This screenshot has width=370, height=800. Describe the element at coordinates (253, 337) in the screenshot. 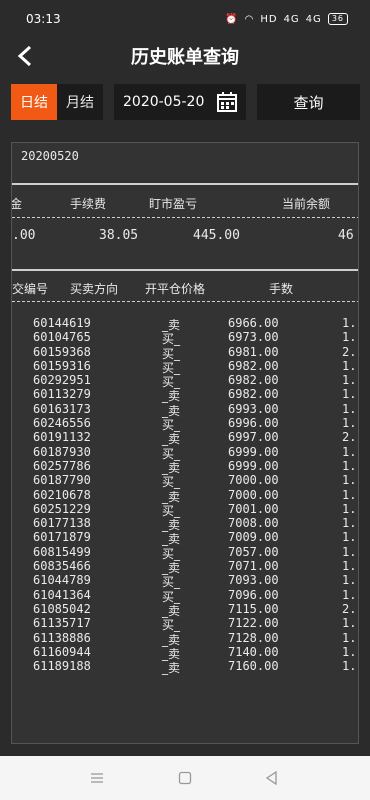

I see `trade-price: 6973.00` at that location.